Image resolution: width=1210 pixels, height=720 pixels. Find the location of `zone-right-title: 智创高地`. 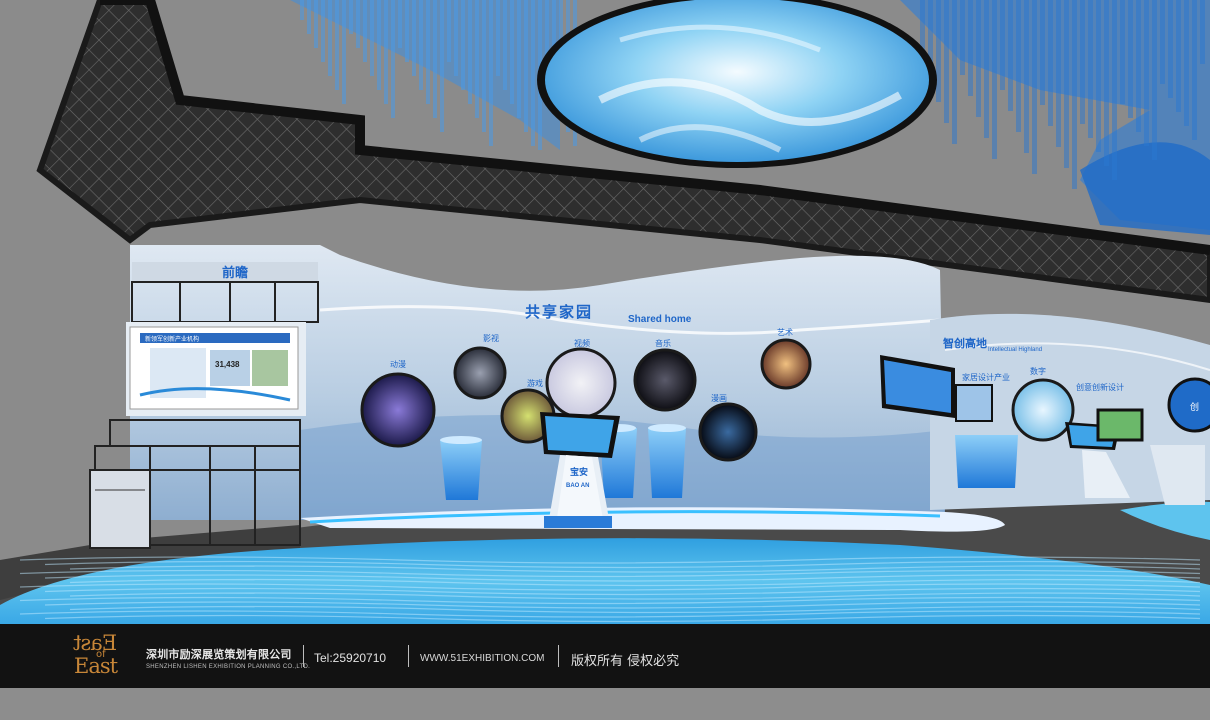

zone-right-title: 智创高地 is located at coordinates (965, 343).